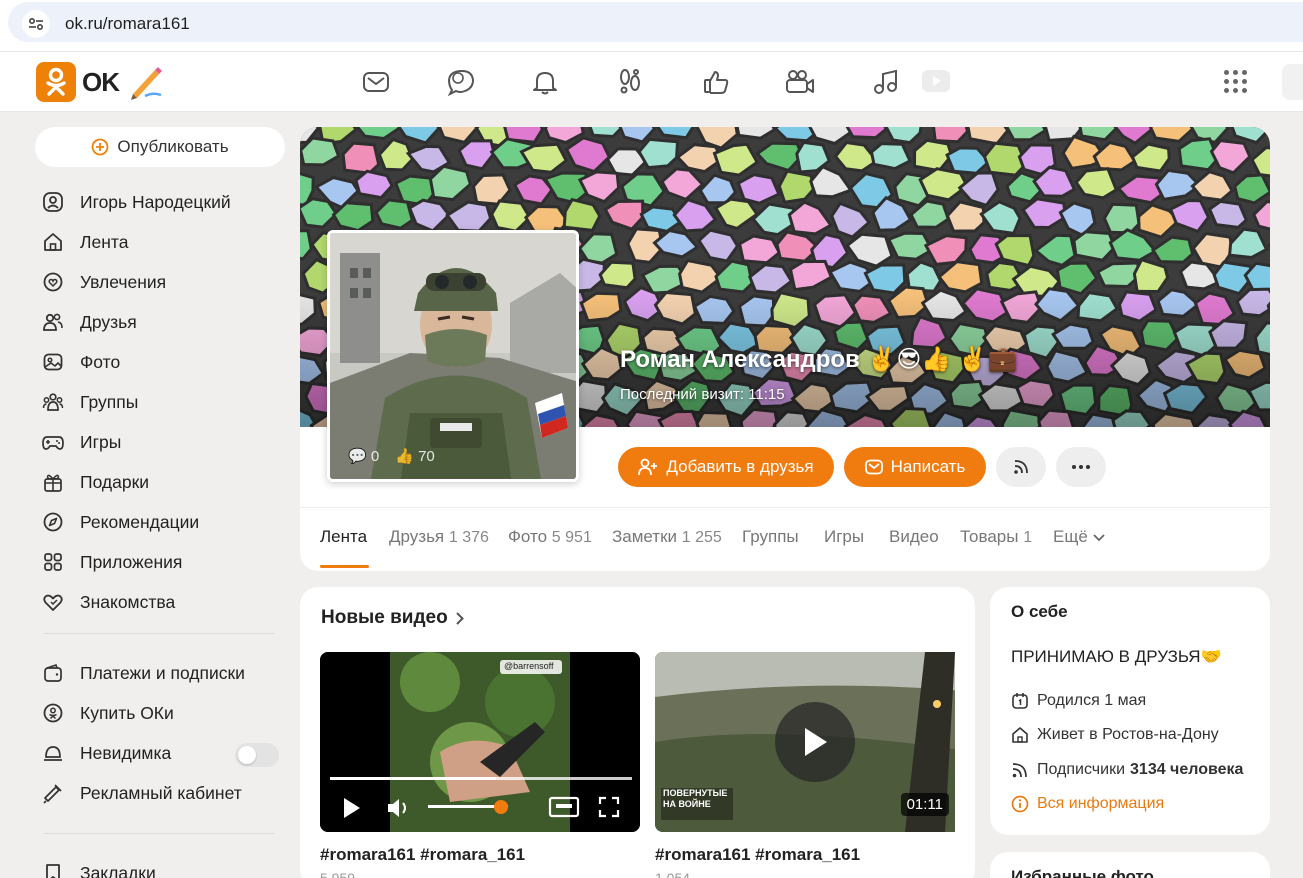 The height and width of the screenshot is (878, 1303). What do you see at coordinates (645, 536) in the screenshot?
I see `tab-label: Заметки` at bounding box center [645, 536].